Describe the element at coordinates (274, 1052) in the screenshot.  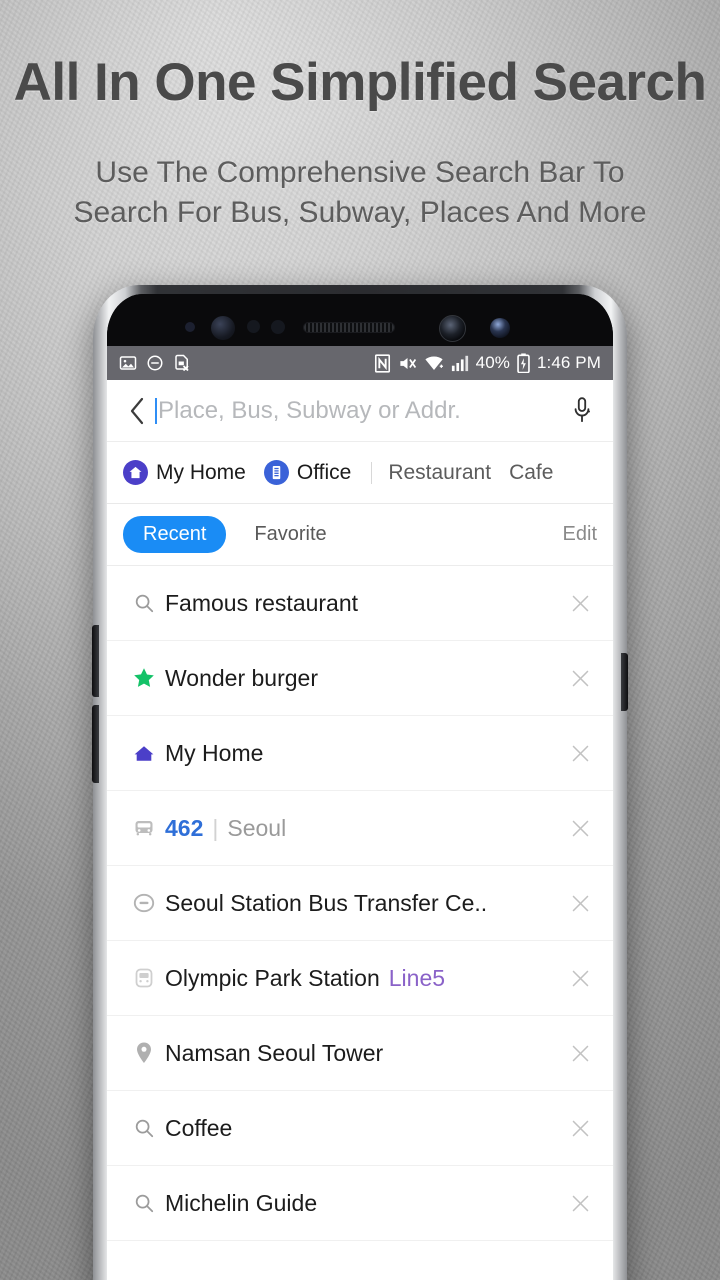
I see `list-item-label: Namsan Seoul Tower` at that location.